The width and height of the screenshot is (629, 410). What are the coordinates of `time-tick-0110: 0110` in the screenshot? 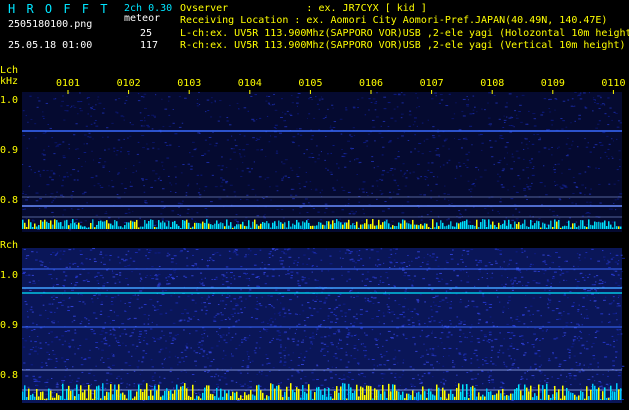 It's located at (613, 83).